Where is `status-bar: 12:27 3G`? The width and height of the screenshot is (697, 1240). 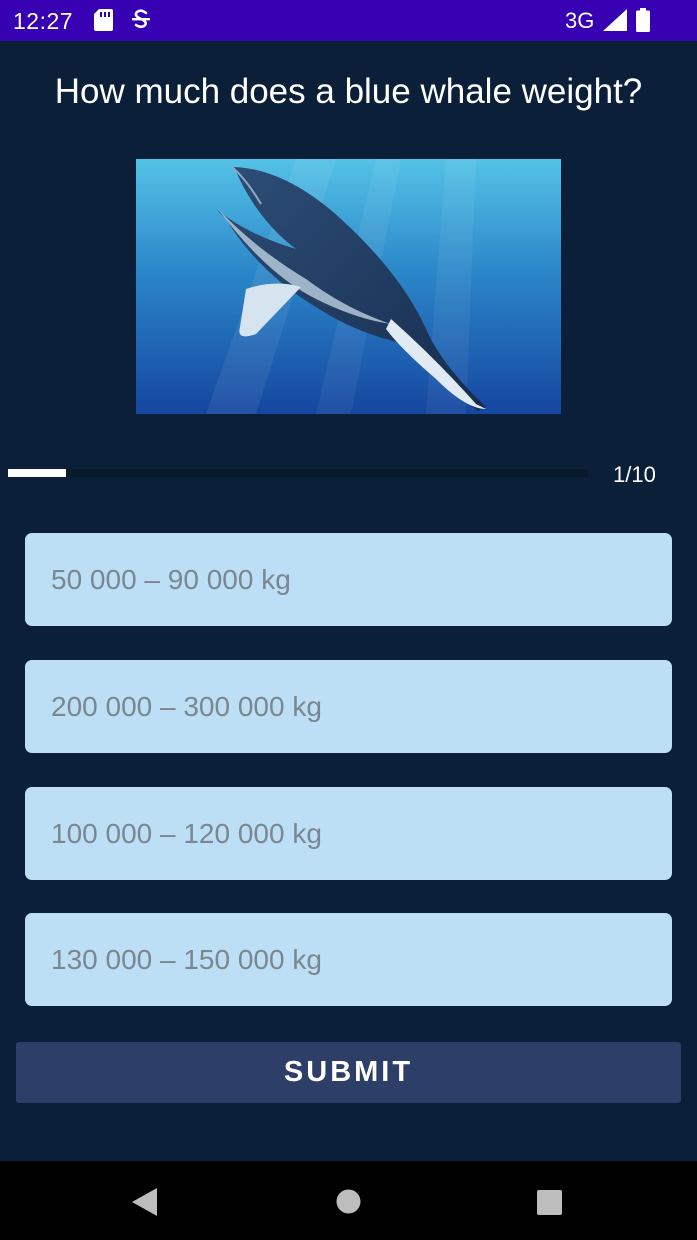
status-bar: 12:27 3G is located at coordinates (348, 20).